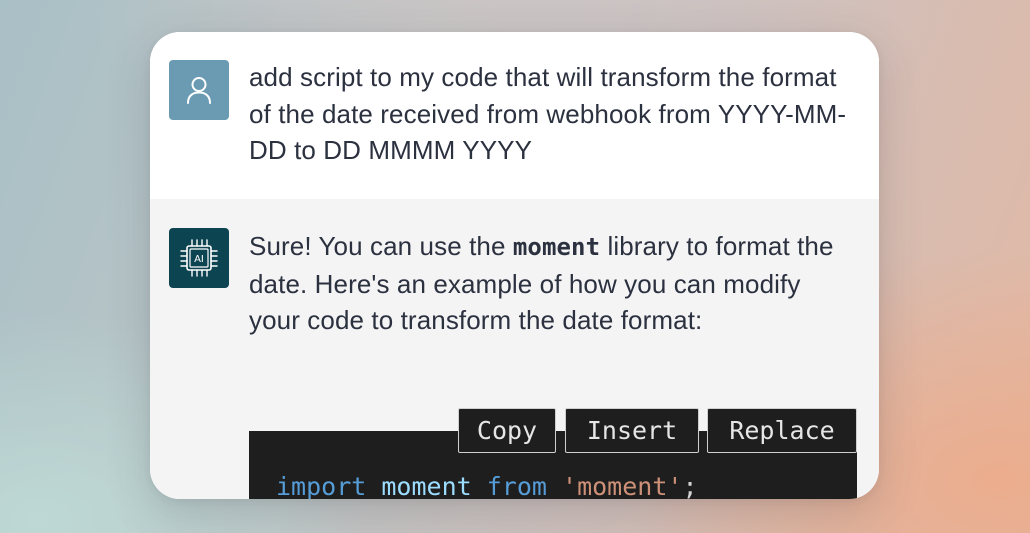 This screenshot has height=533, width=1030. Describe the element at coordinates (632, 430) in the screenshot. I see `insert-button: Insert` at that location.